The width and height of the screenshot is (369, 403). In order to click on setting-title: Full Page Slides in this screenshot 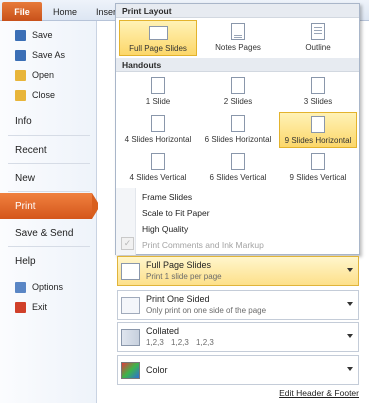, I will do `click(179, 265)`.